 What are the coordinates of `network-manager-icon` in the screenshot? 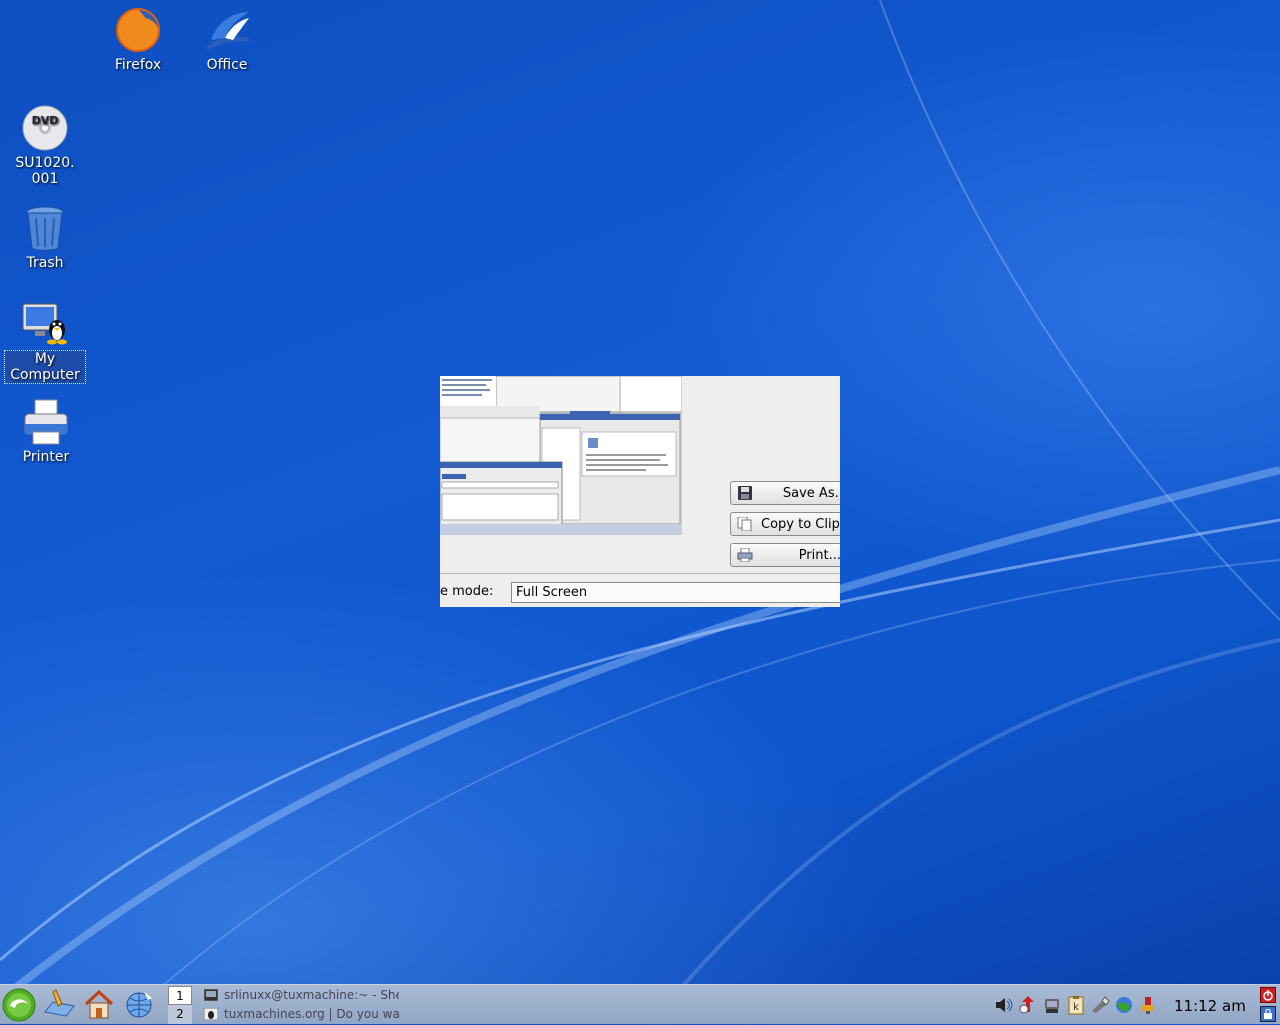 It's located at (1052, 1005).